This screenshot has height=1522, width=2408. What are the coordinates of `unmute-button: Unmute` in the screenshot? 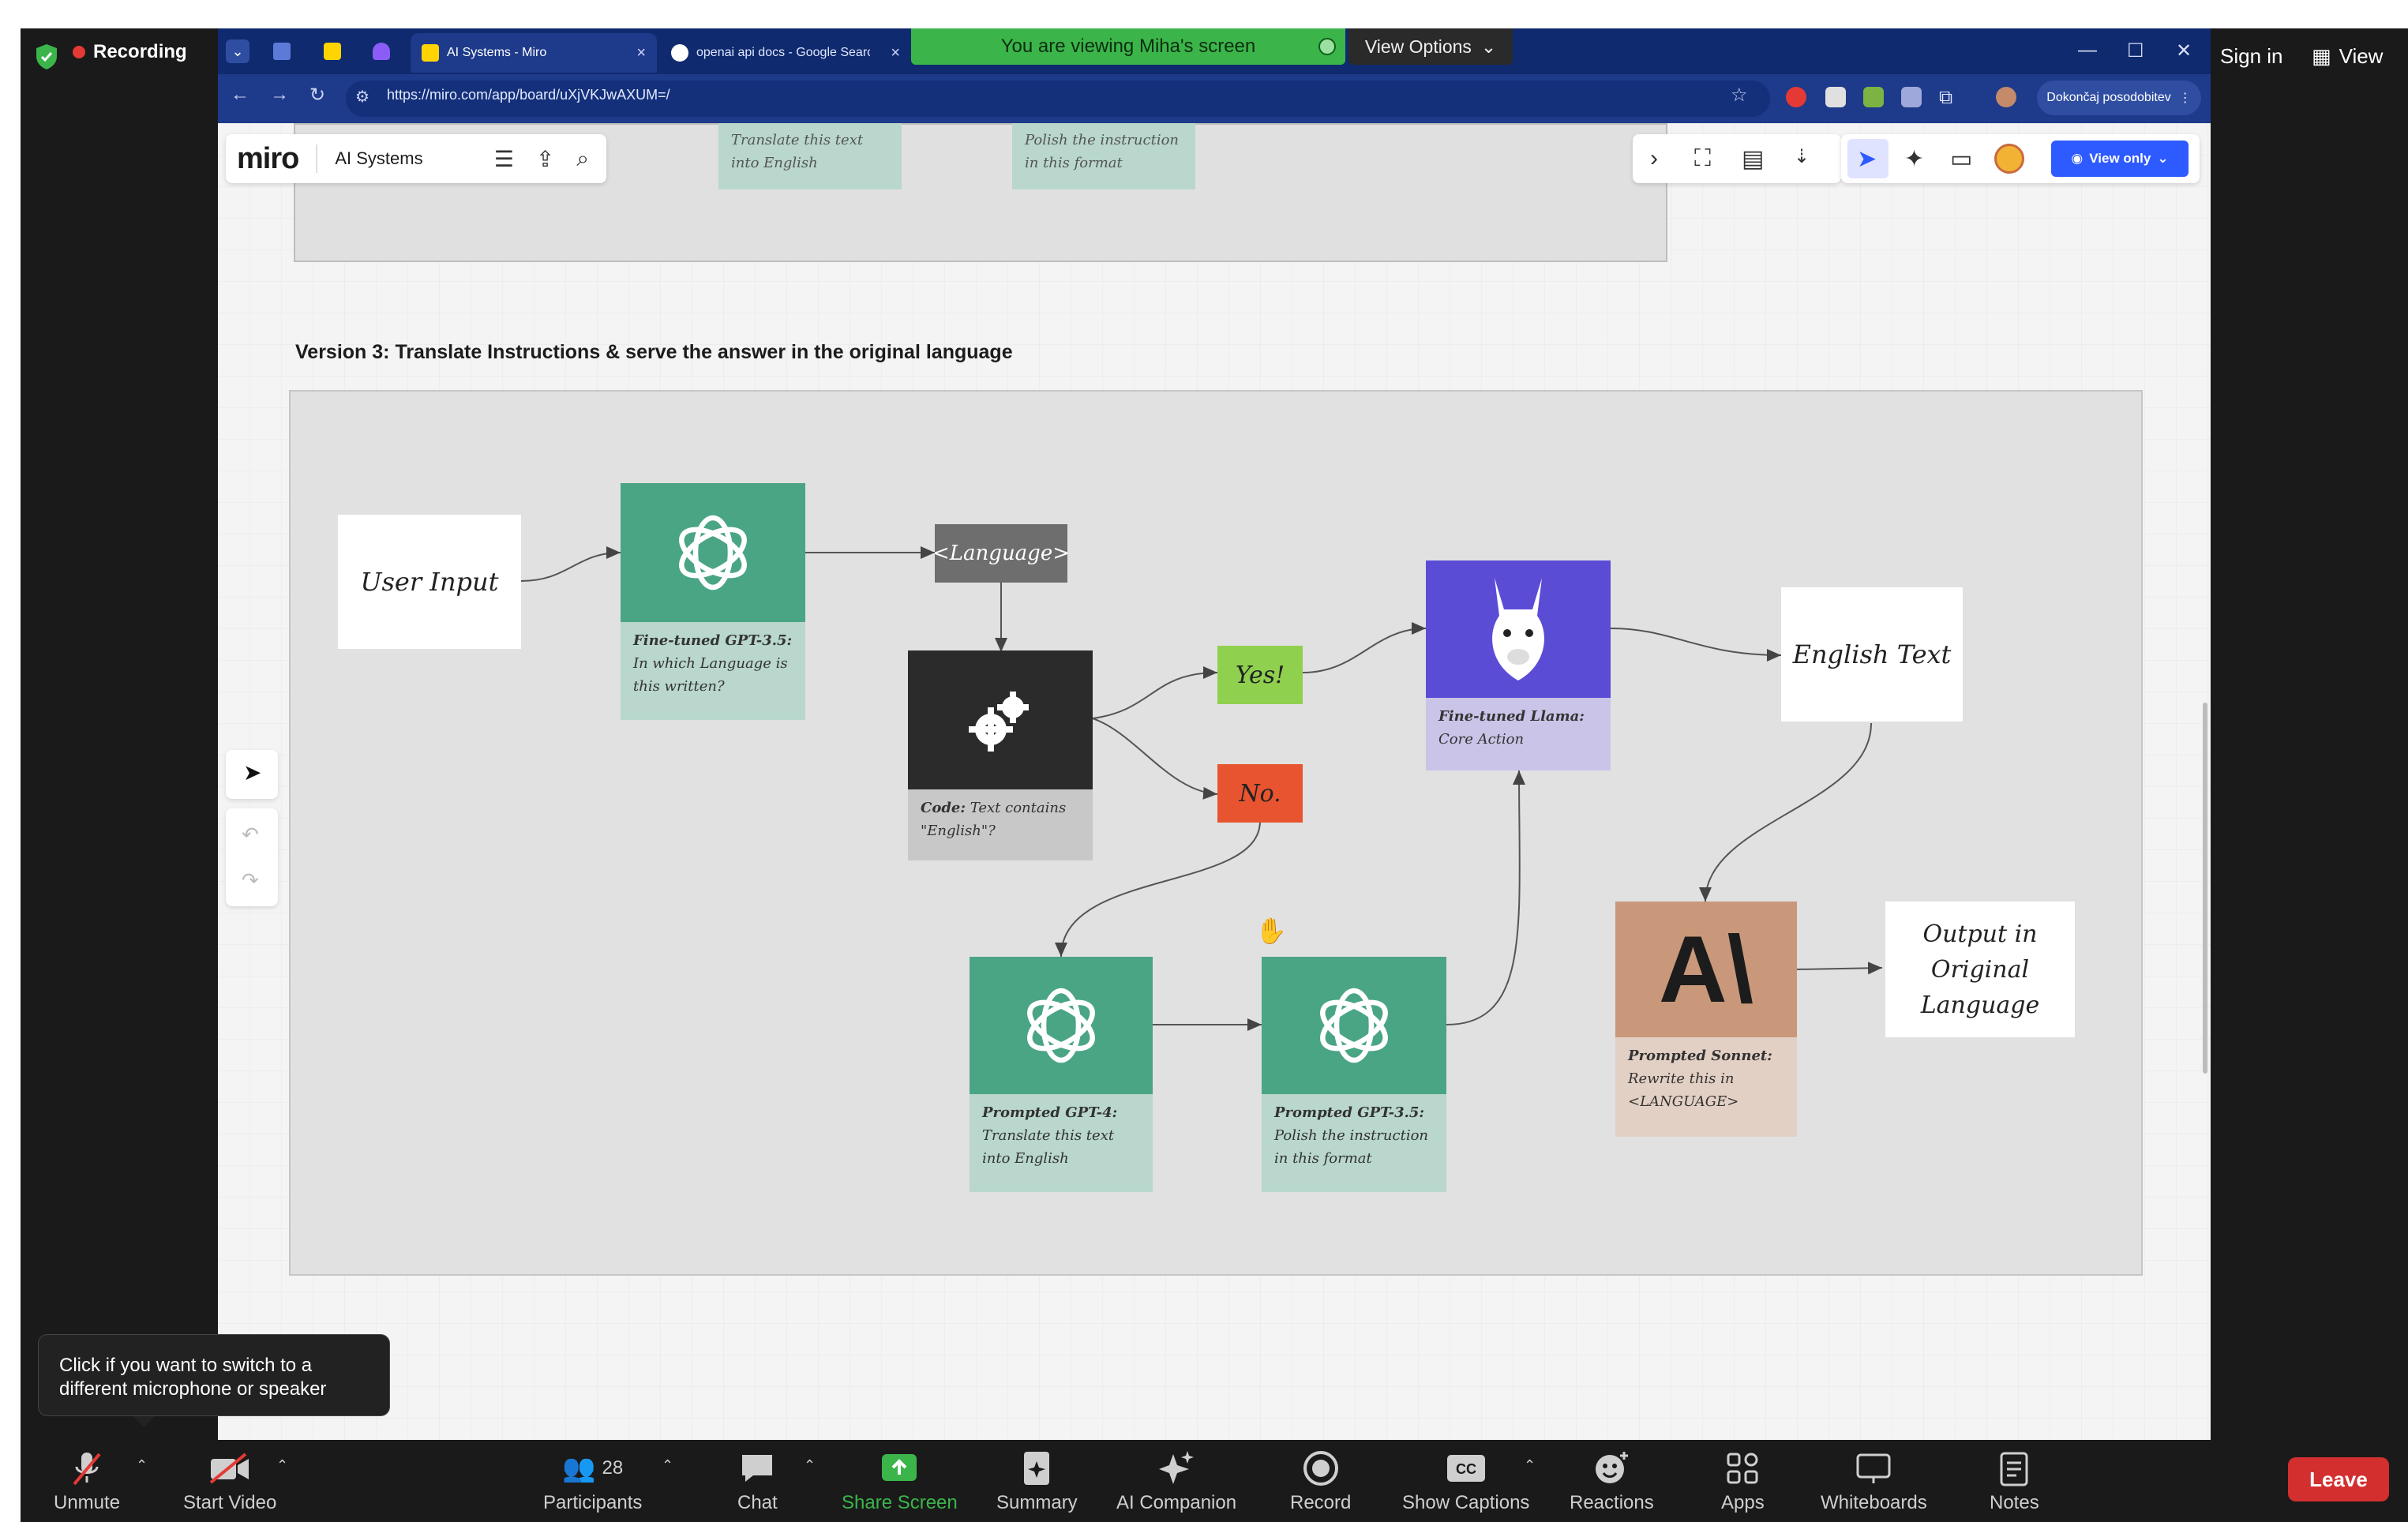 It's located at (87, 1481).